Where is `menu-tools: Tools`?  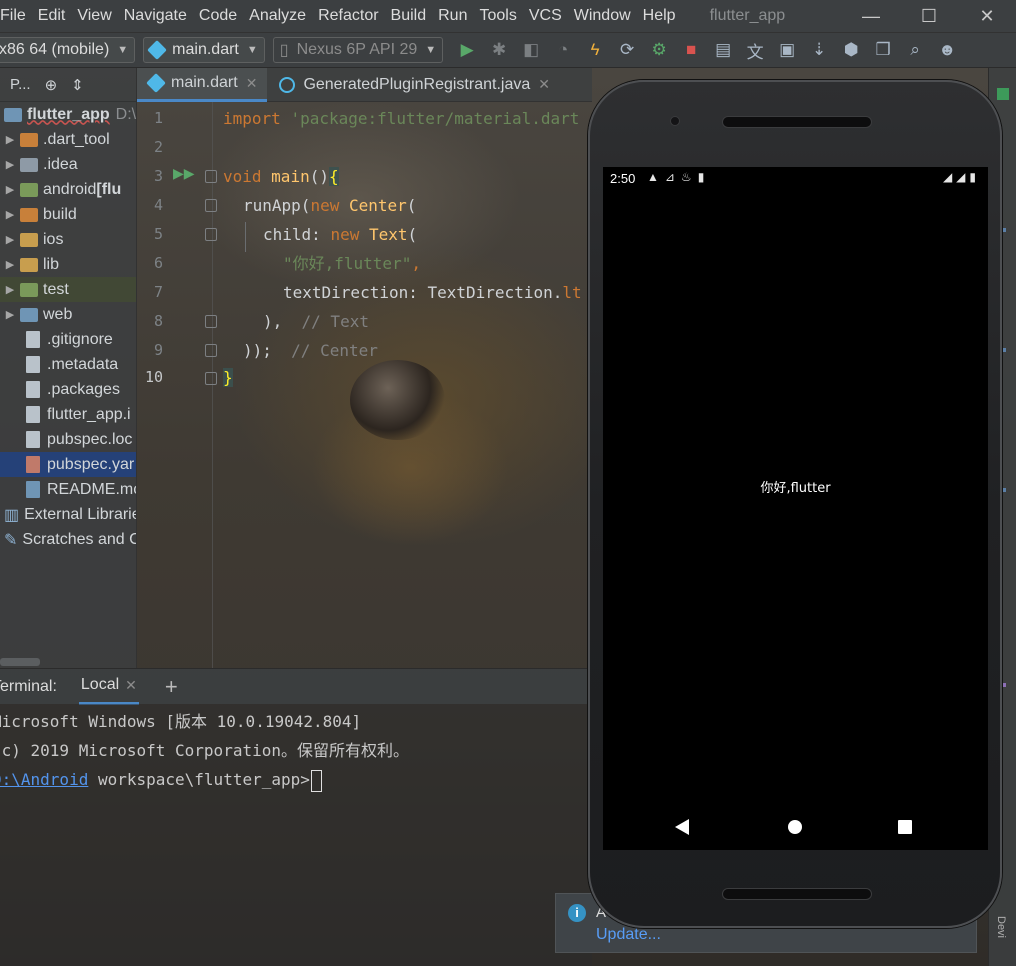 menu-tools: Tools is located at coordinates (497, 16).